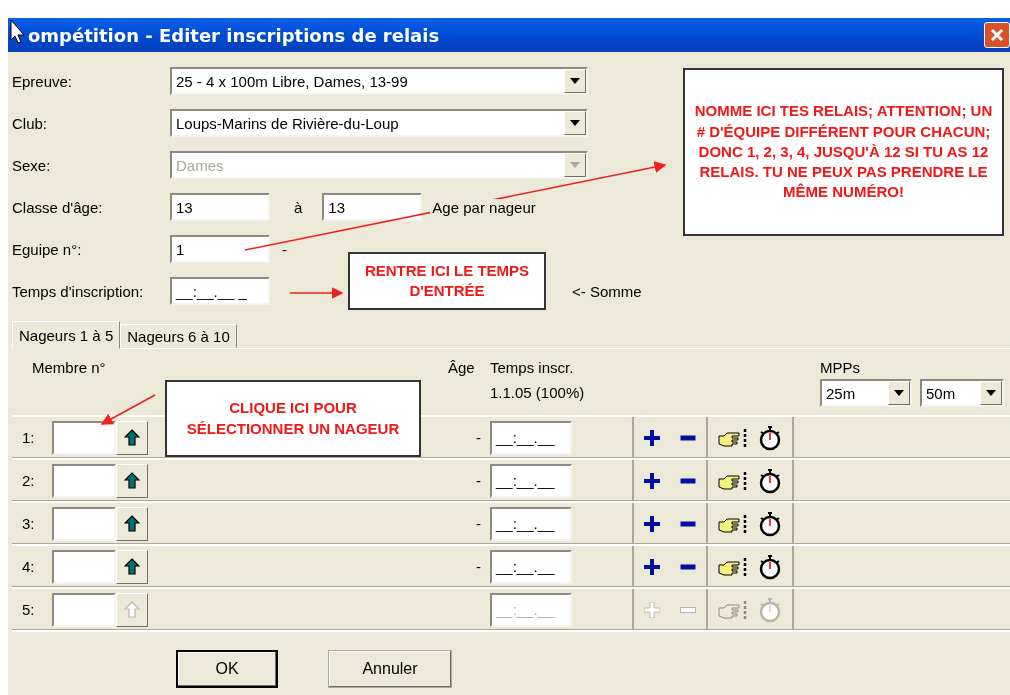  What do you see at coordinates (32, 165) in the screenshot?
I see `field-label: Sexe:` at bounding box center [32, 165].